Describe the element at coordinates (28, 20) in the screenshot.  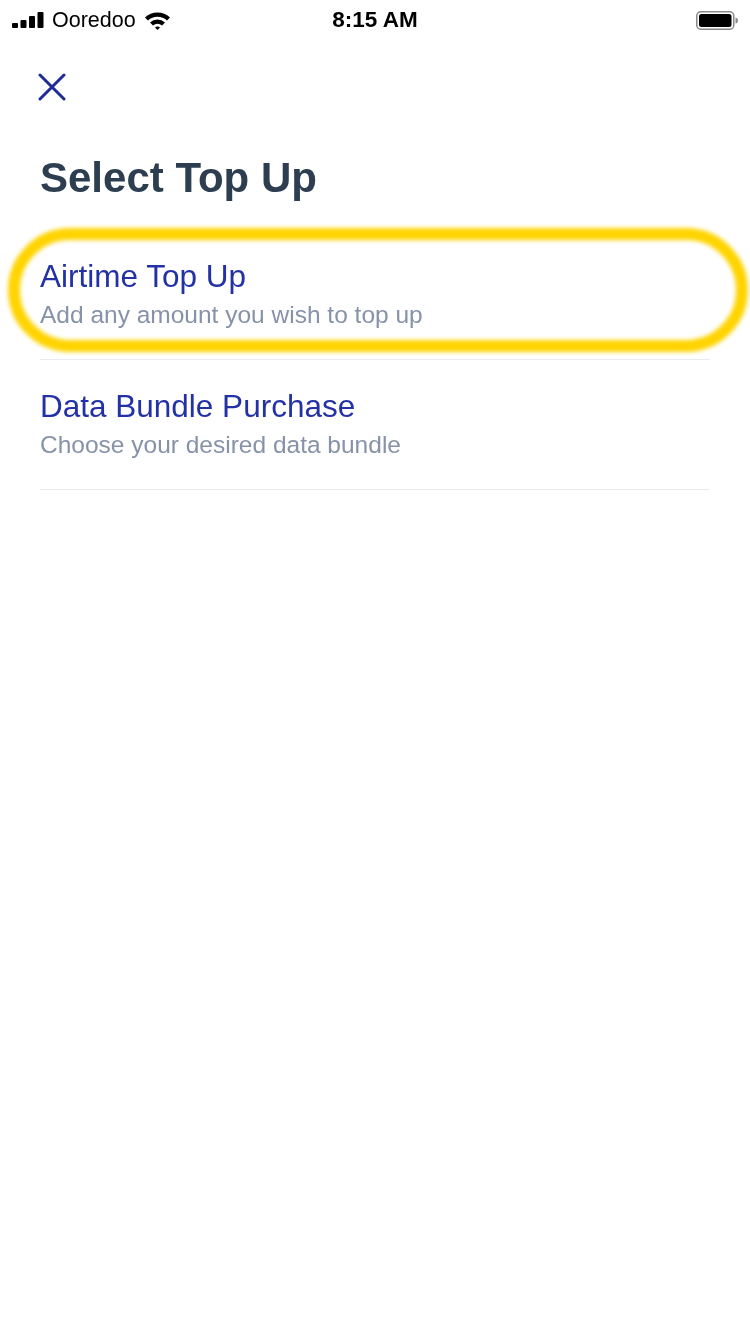
I see `signal-bars-icon` at that location.